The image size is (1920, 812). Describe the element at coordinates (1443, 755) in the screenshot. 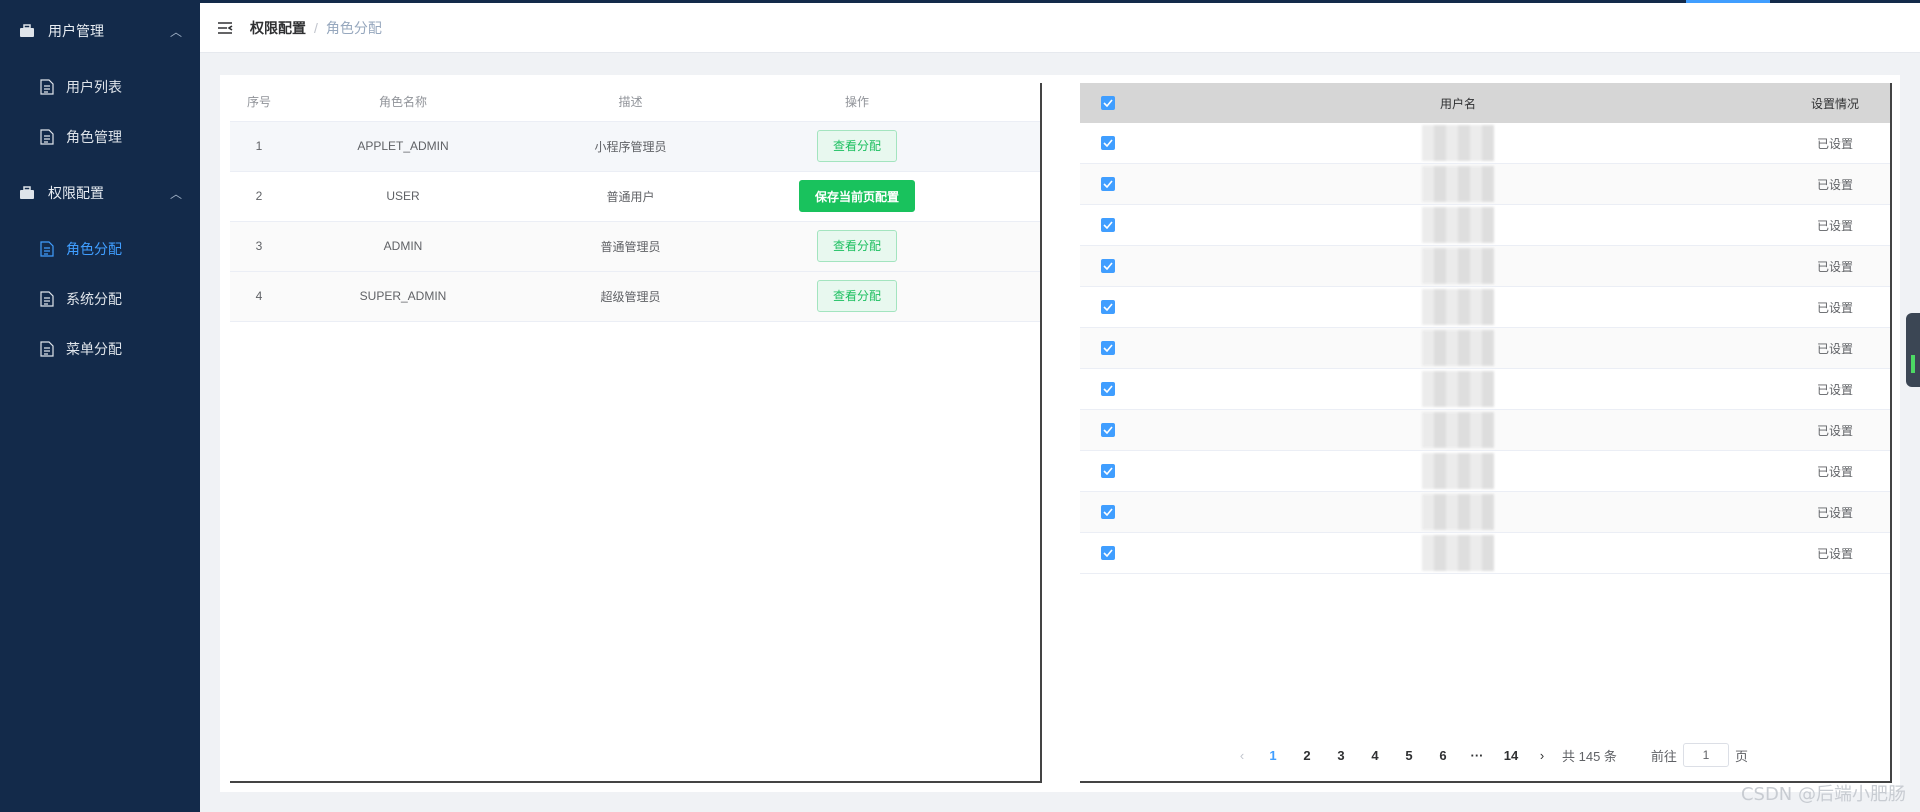

I see `page-number: 6` at that location.